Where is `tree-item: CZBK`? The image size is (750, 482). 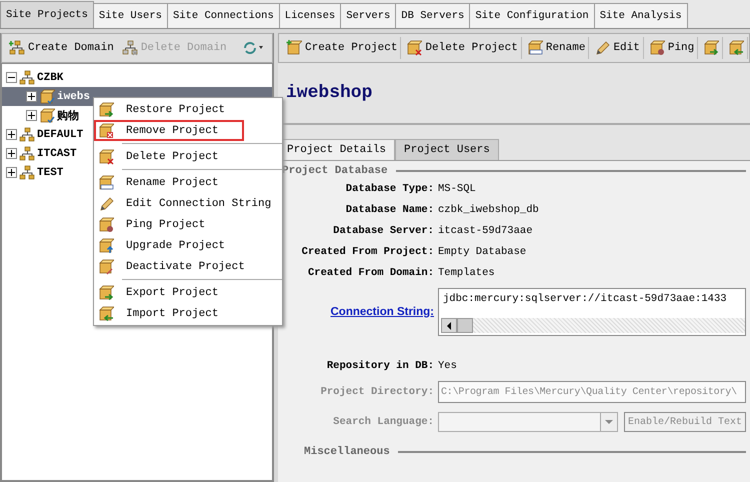 tree-item: CZBK is located at coordinates (50, 78).